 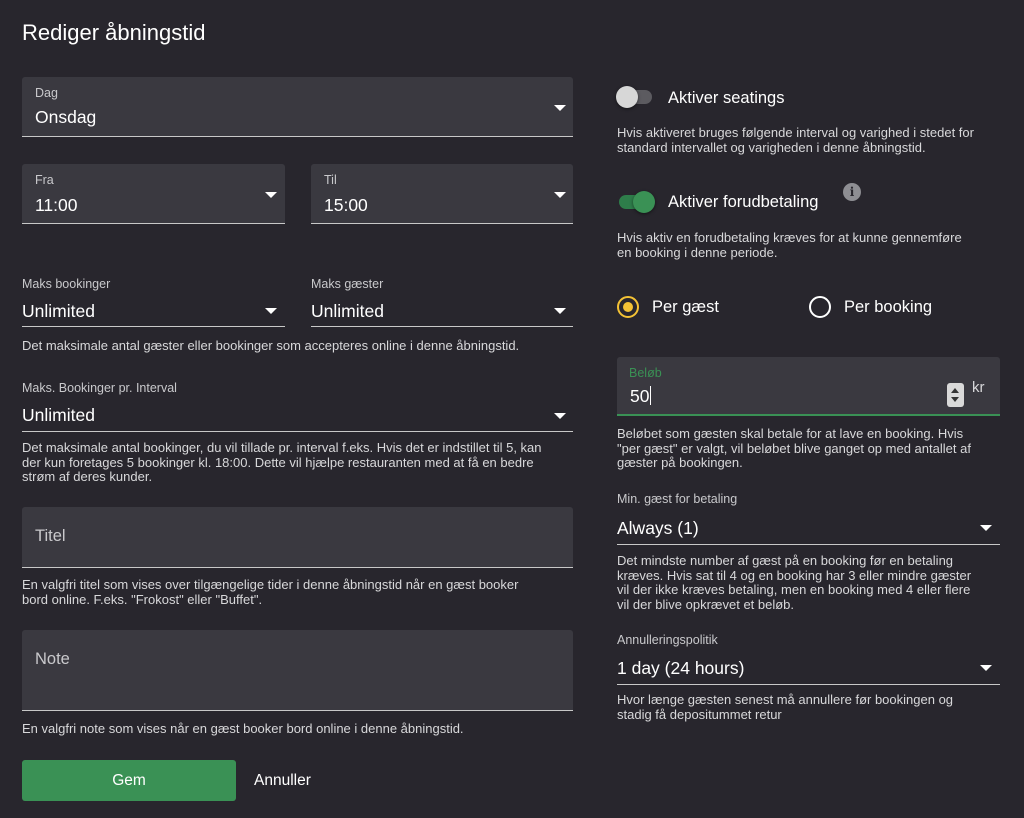 What do you see at coordinates (58, 311) in the screenshot?
I see `max-bookings-value: Unlimited` at bounding box center [58, 311].